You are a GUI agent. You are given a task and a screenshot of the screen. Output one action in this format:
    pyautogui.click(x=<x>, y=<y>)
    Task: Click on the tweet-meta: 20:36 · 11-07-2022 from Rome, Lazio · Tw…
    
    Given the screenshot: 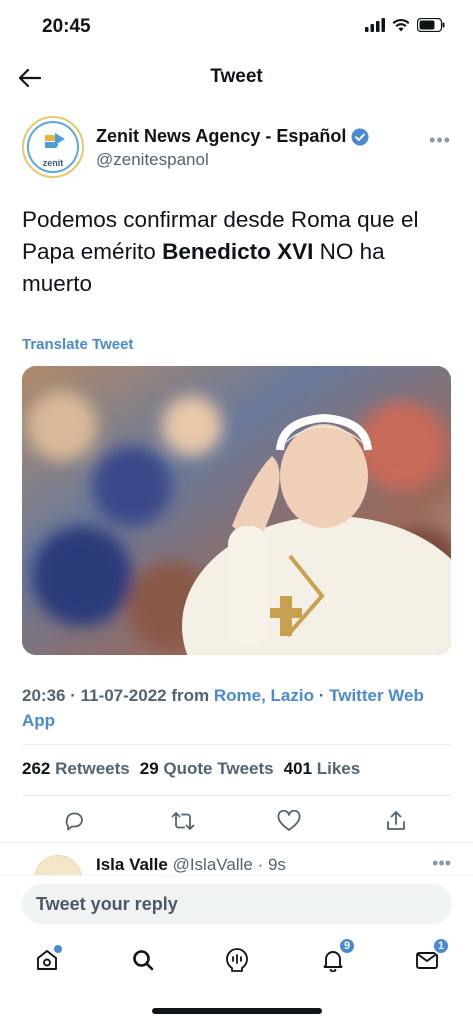 What is the action you would take?
    pyautogui.click(x=223, y=708)
    